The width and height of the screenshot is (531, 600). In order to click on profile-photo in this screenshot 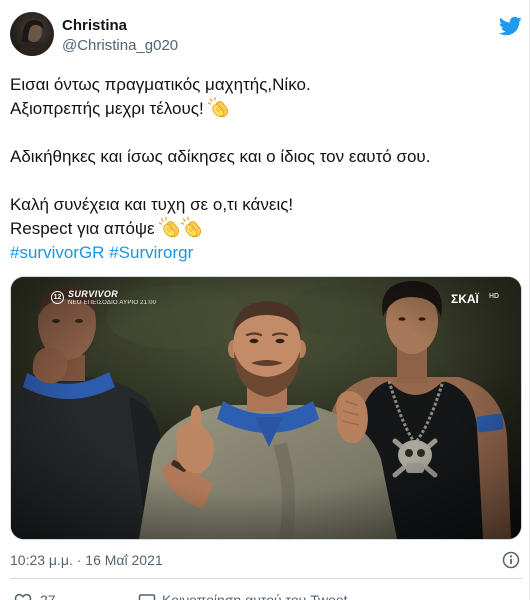, I will do `click(32, 34)`.